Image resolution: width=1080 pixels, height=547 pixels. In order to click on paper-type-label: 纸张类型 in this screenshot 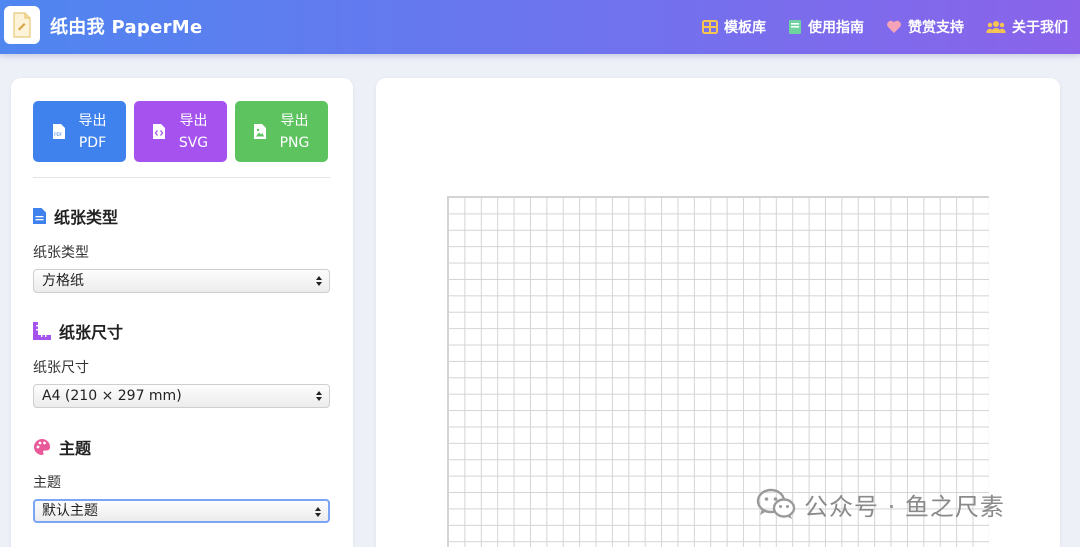, I will do `click(61, 253)`.